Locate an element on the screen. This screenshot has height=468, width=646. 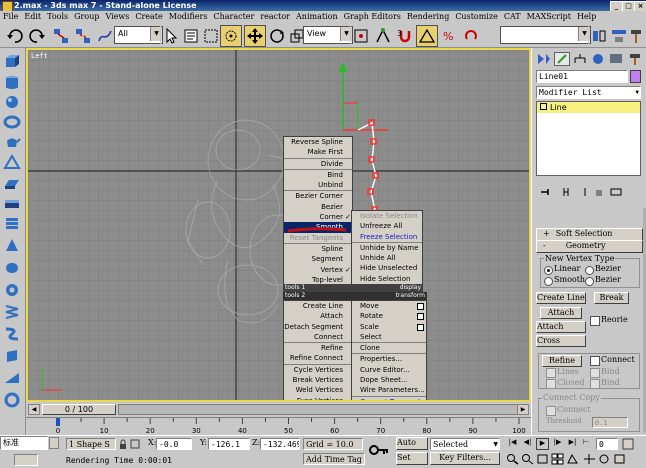
ime-language-indicator: 标准 is located at coordinates (24, 443).